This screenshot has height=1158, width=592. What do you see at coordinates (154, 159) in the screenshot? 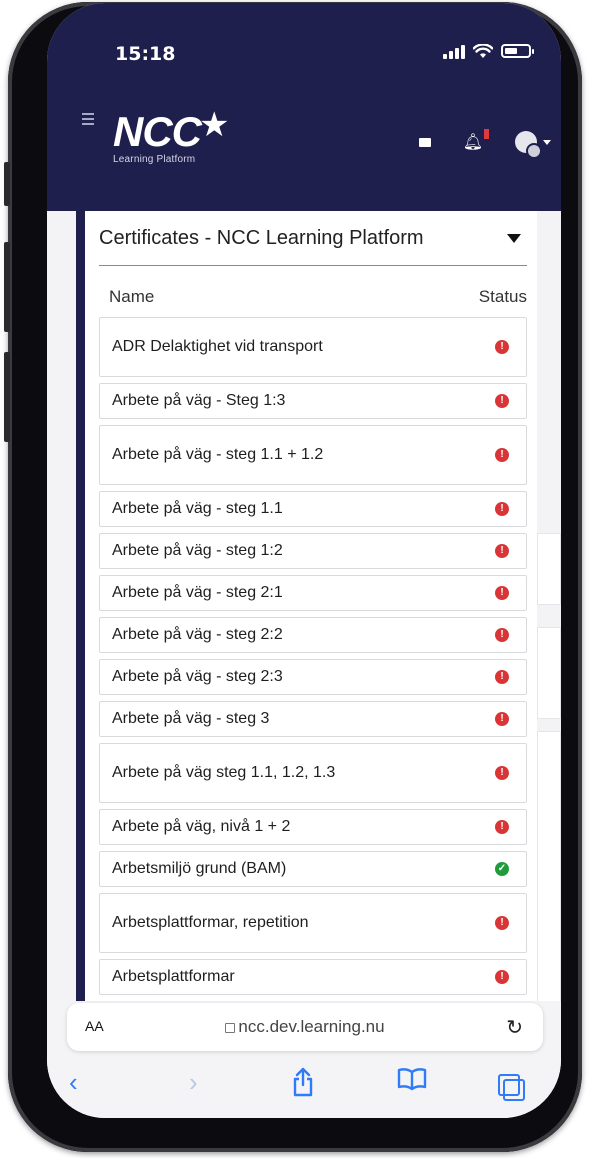
I see `logo-subtitle: Learning Platform` at bounding box center [154, 159].